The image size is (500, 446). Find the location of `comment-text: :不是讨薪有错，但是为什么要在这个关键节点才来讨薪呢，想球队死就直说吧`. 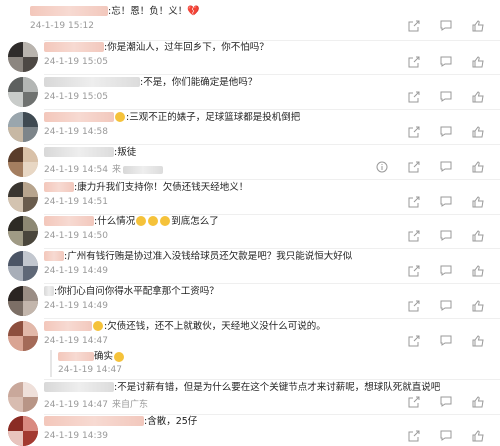

comment-text: :不是讨薪有错，但是为什么要在这个关键节点才来讨薪呢，想球队死就直说吧 is located at coordinates (277, 387).